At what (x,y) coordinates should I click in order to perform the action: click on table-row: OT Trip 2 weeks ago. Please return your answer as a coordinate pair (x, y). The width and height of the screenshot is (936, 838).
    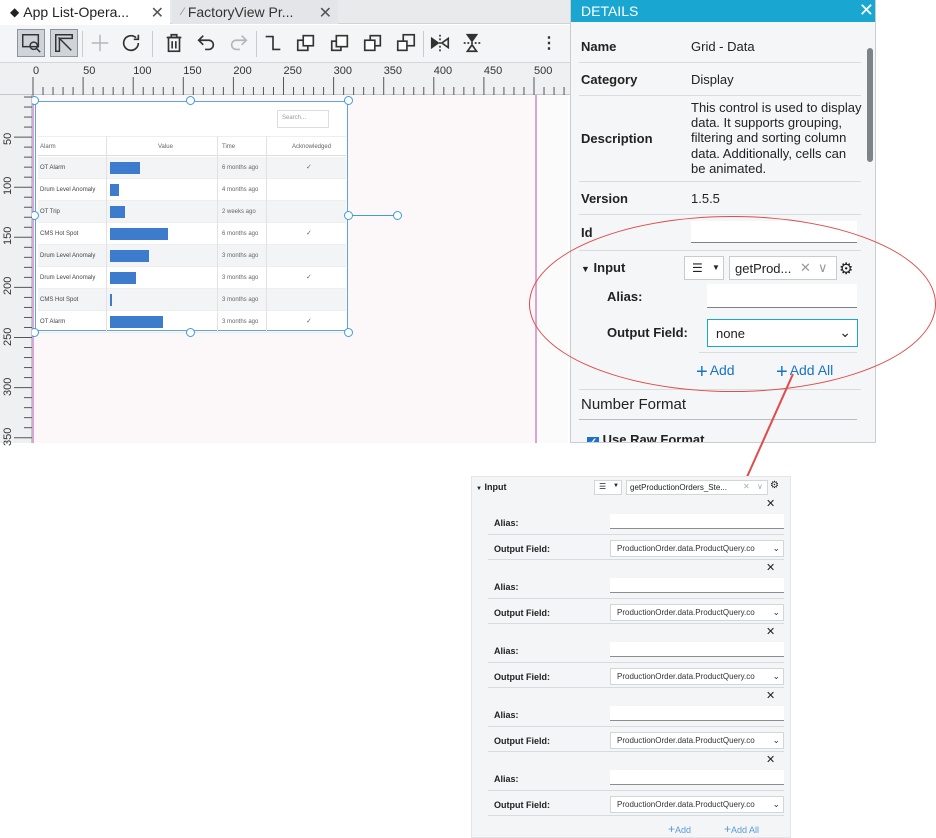
    Looking at the image, I should click on (192, 212).